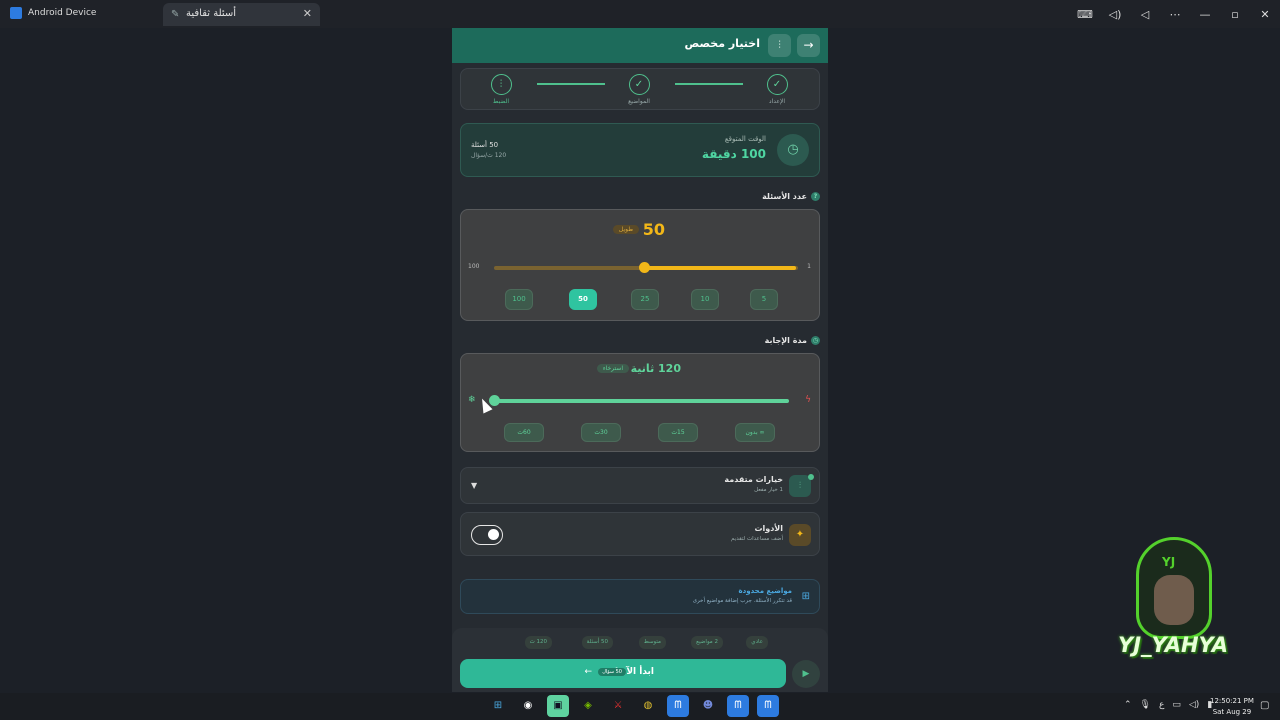  What do you see at coordinates (707, 642) in the screenshot?
I see `meta-chip: 2 مواضيع` at bounding box center [707, 642].